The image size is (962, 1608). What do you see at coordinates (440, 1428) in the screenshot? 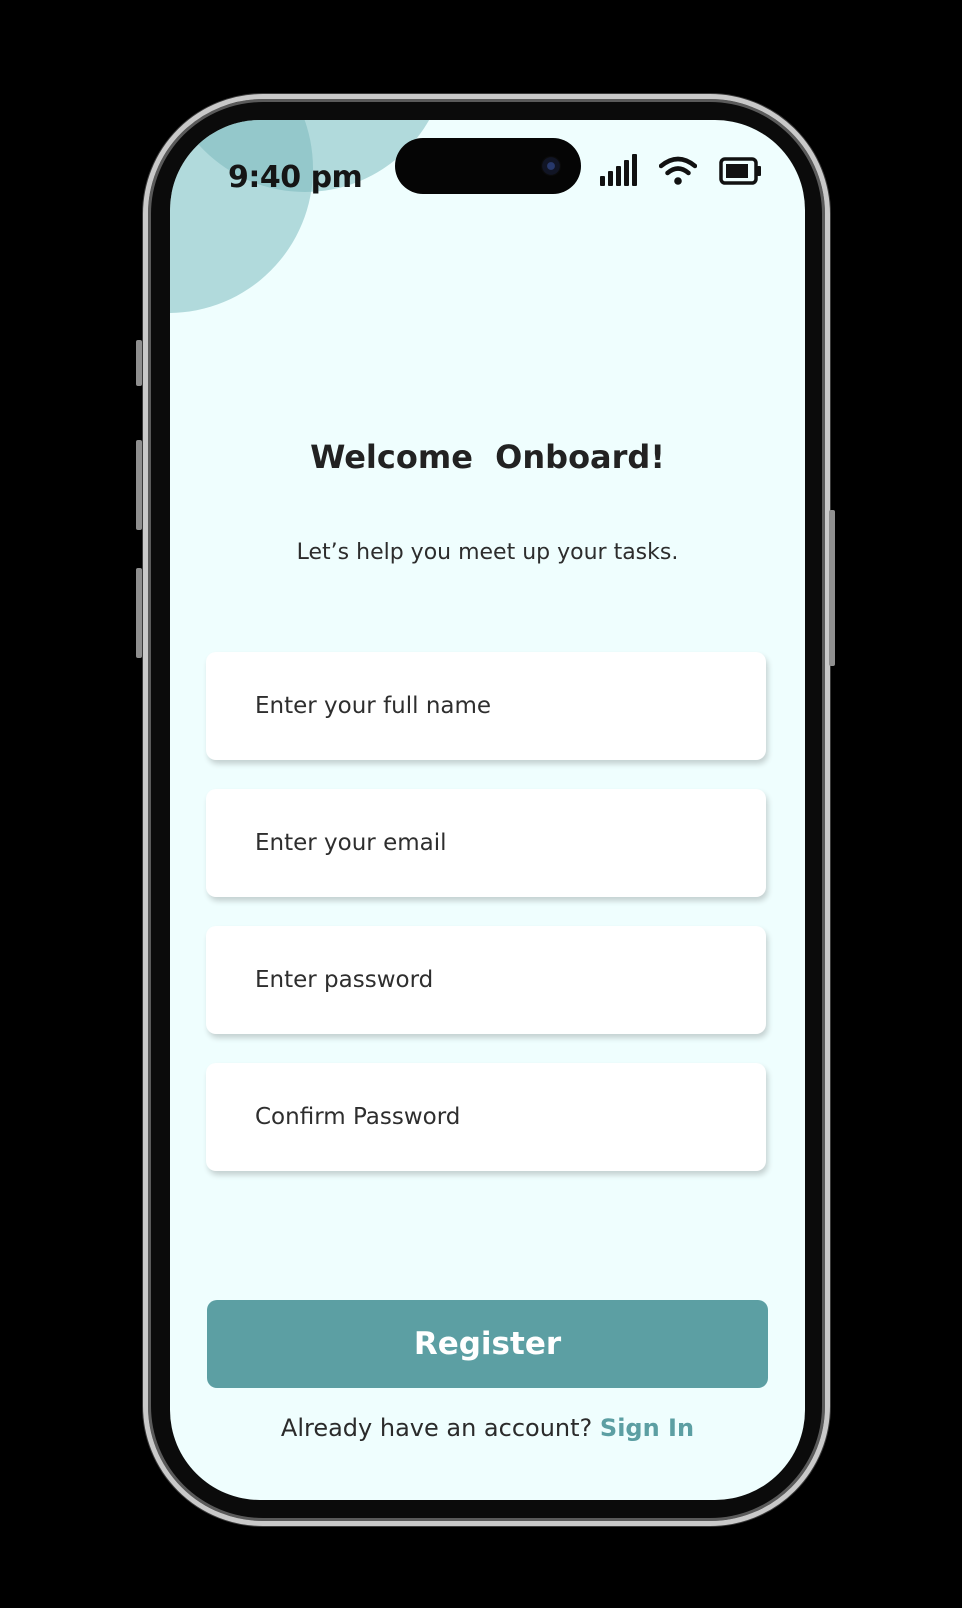
I see `signin-prompt: Already have an account?` at bounding box center [440, 1428].